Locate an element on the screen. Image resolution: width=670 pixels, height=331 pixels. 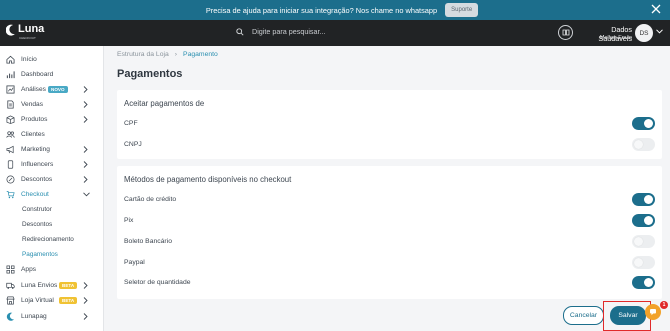
sidebar-item-label: Influencers is located at coordinates (37, 164).